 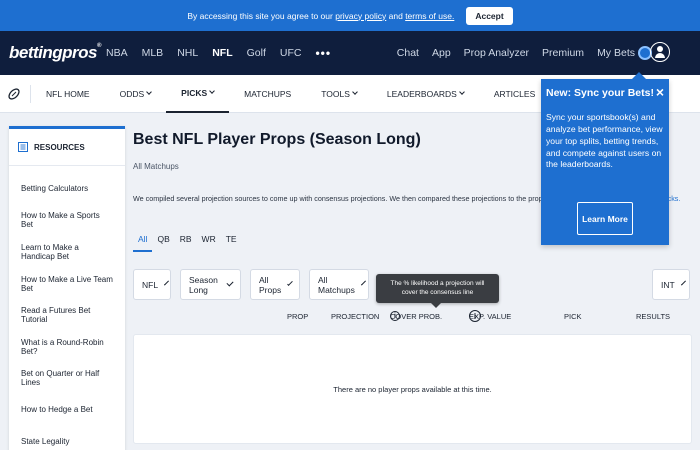 What do you see at coordinates (67, 284) in the screenshot?
I see `sidebar-item-how-to-make-a-live-team-bet: How to Make a Live Team Bet` at bounding box center [67, 284].